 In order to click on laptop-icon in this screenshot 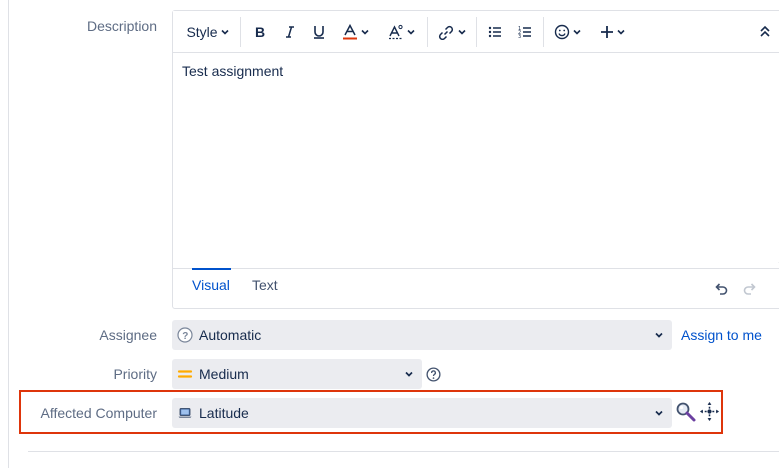, I will do `click(185, 413)`.